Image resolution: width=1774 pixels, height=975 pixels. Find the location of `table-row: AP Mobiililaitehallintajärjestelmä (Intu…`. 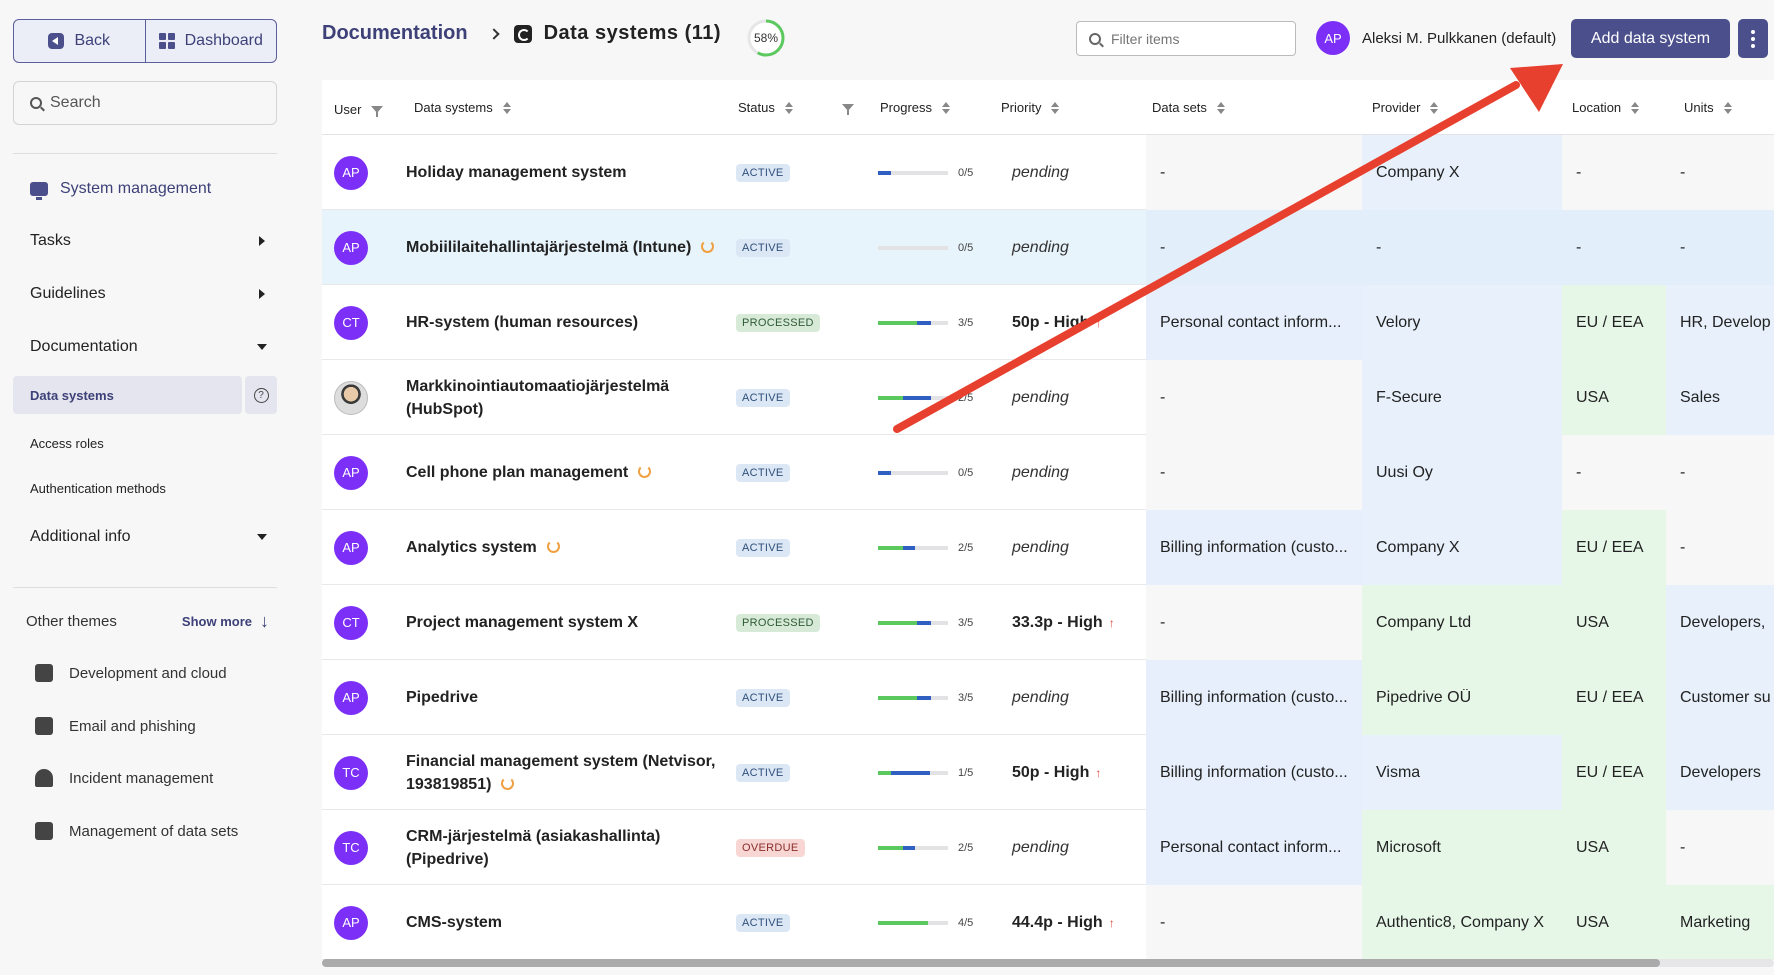

table-row: AP Mobiililaitehallintajärjestelmä (Intu… is located at coordinates (1048, 247).